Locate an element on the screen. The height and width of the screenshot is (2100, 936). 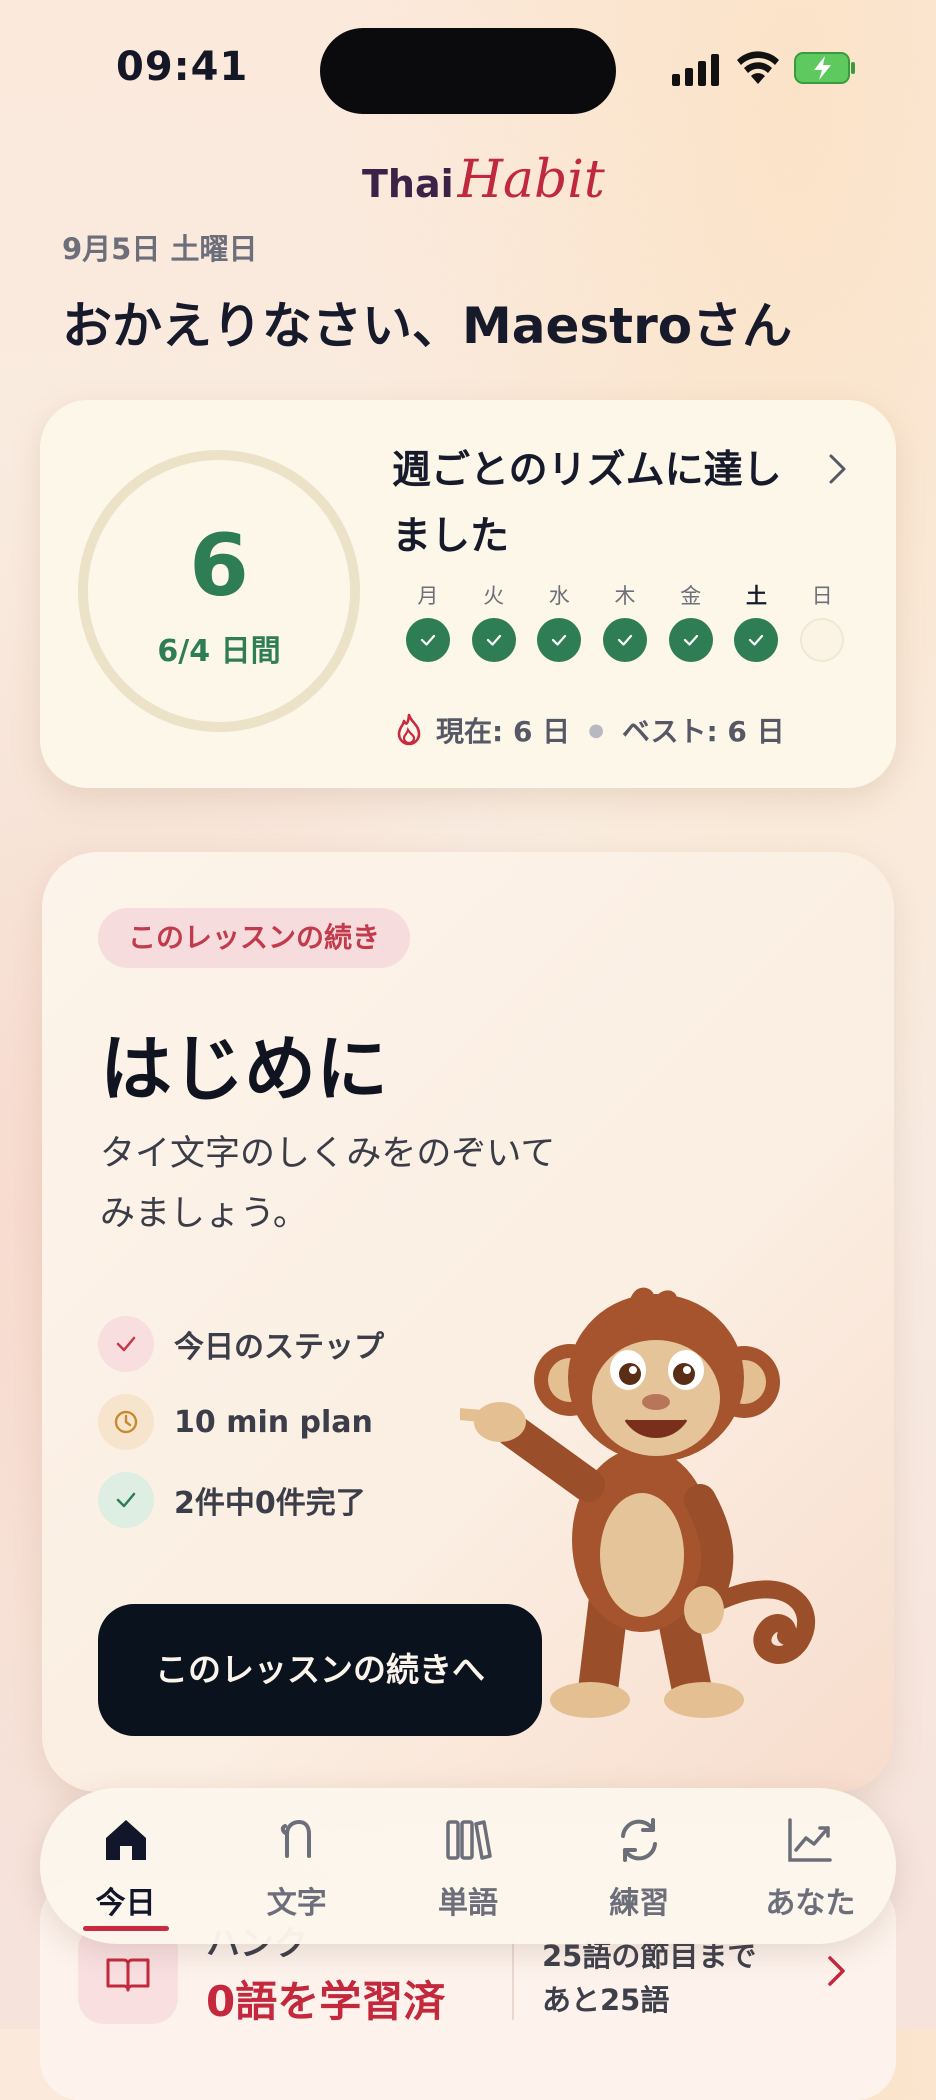
weekday-0: 月 is located at coordinates (428, 621).